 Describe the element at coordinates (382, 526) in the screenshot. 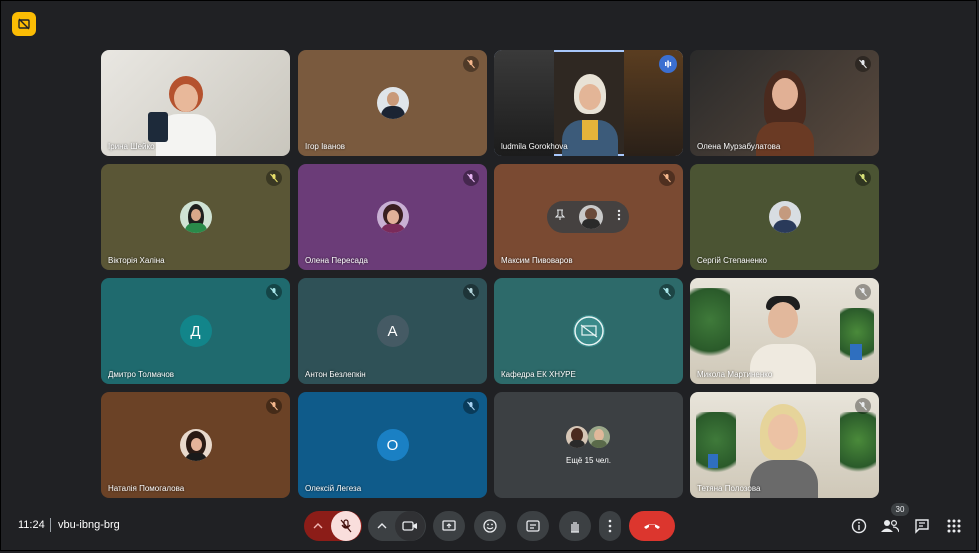

I see `camera-options-chevron-icon` at that location.